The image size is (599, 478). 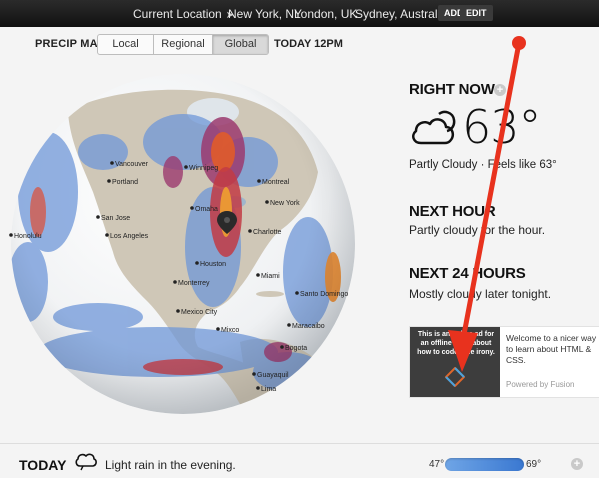 I want to click on precip-map-label: PRECIP MAP, so click(x=70, y=44).